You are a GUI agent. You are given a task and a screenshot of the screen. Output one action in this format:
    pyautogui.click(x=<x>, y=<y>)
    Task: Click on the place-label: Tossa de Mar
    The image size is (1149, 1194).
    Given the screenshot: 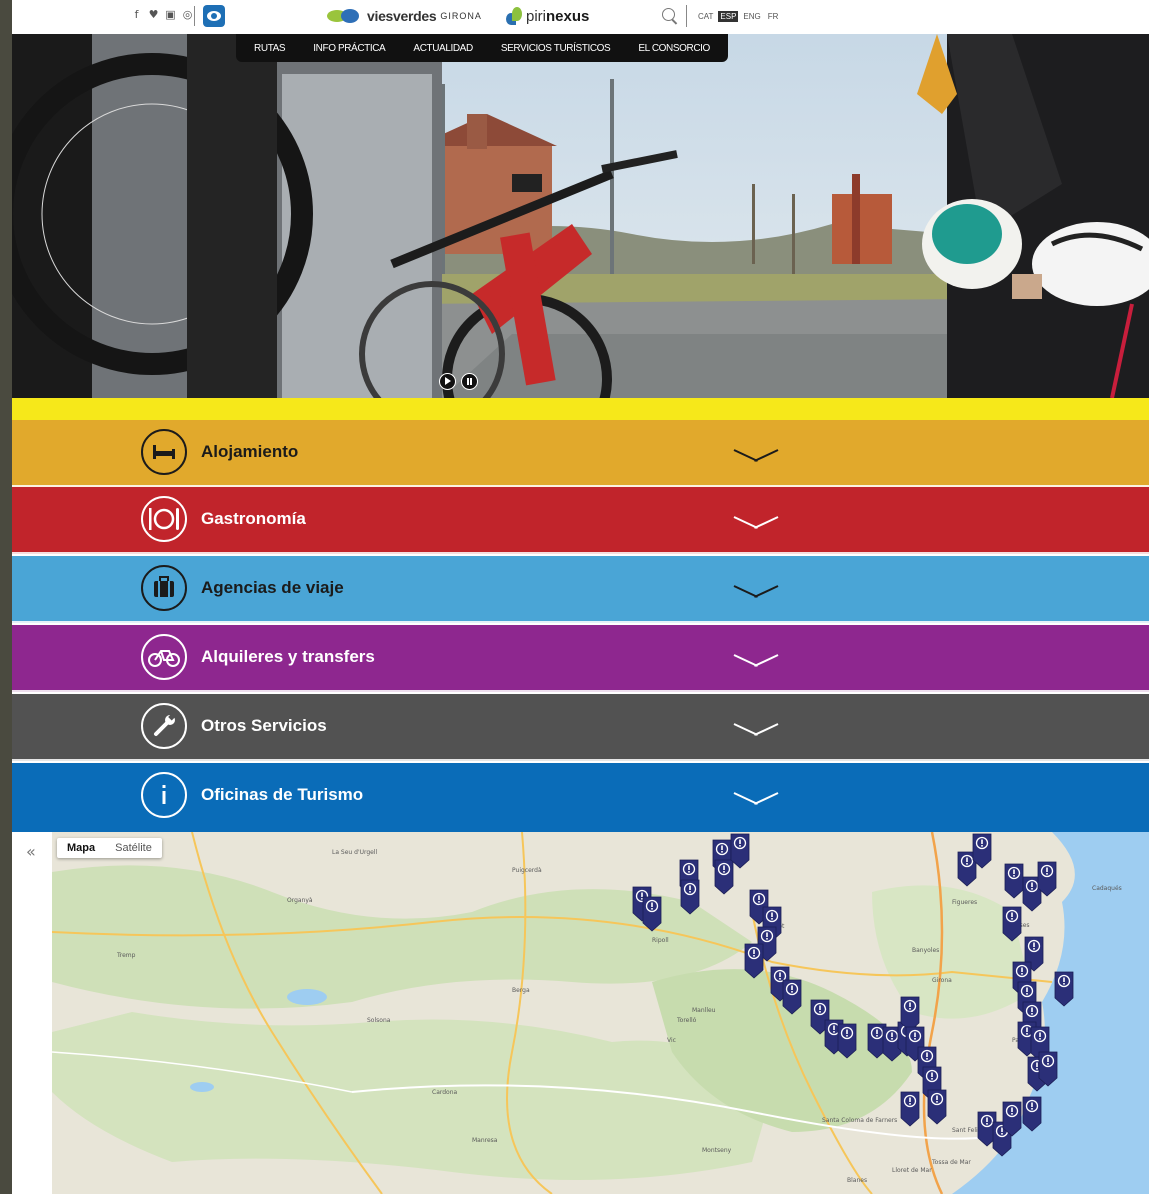 What is the action you would take?
    pyautogui.click(x=951, y=1162)
    